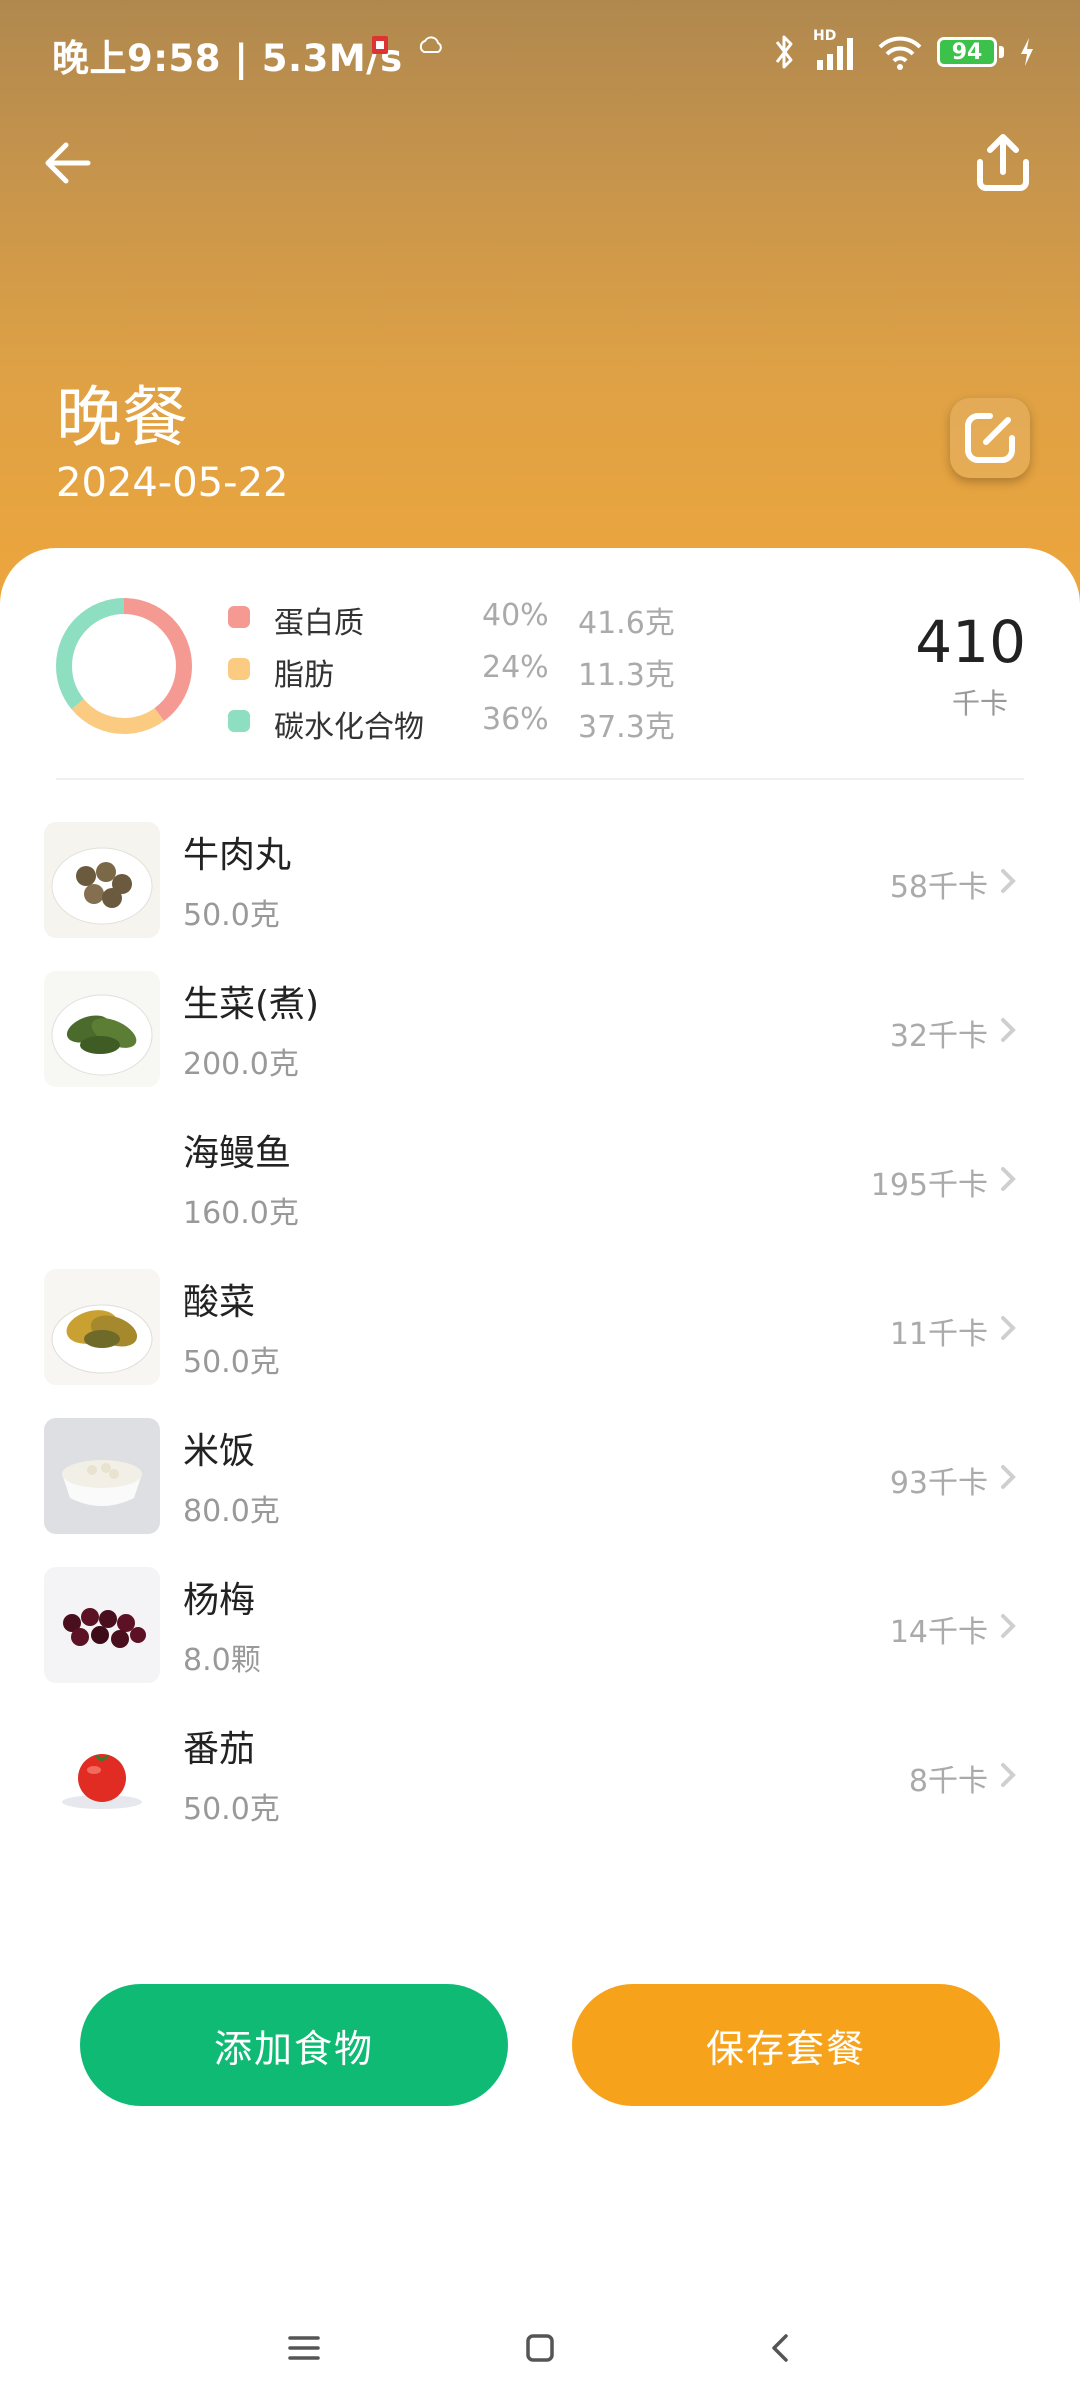 The image size is (1080, 2400). Describe the element at coordinates (540, 1176) in the screenshot. I see `food-item: 海鳗鱼 160.0克 195千卡` at that location.